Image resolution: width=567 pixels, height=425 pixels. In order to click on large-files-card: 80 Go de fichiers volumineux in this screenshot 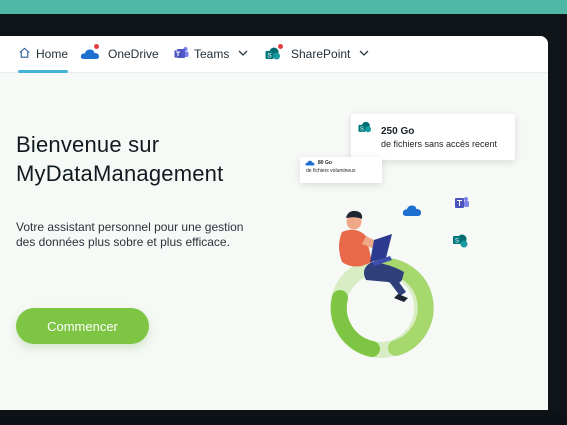, I will do `click(341, 170)`.